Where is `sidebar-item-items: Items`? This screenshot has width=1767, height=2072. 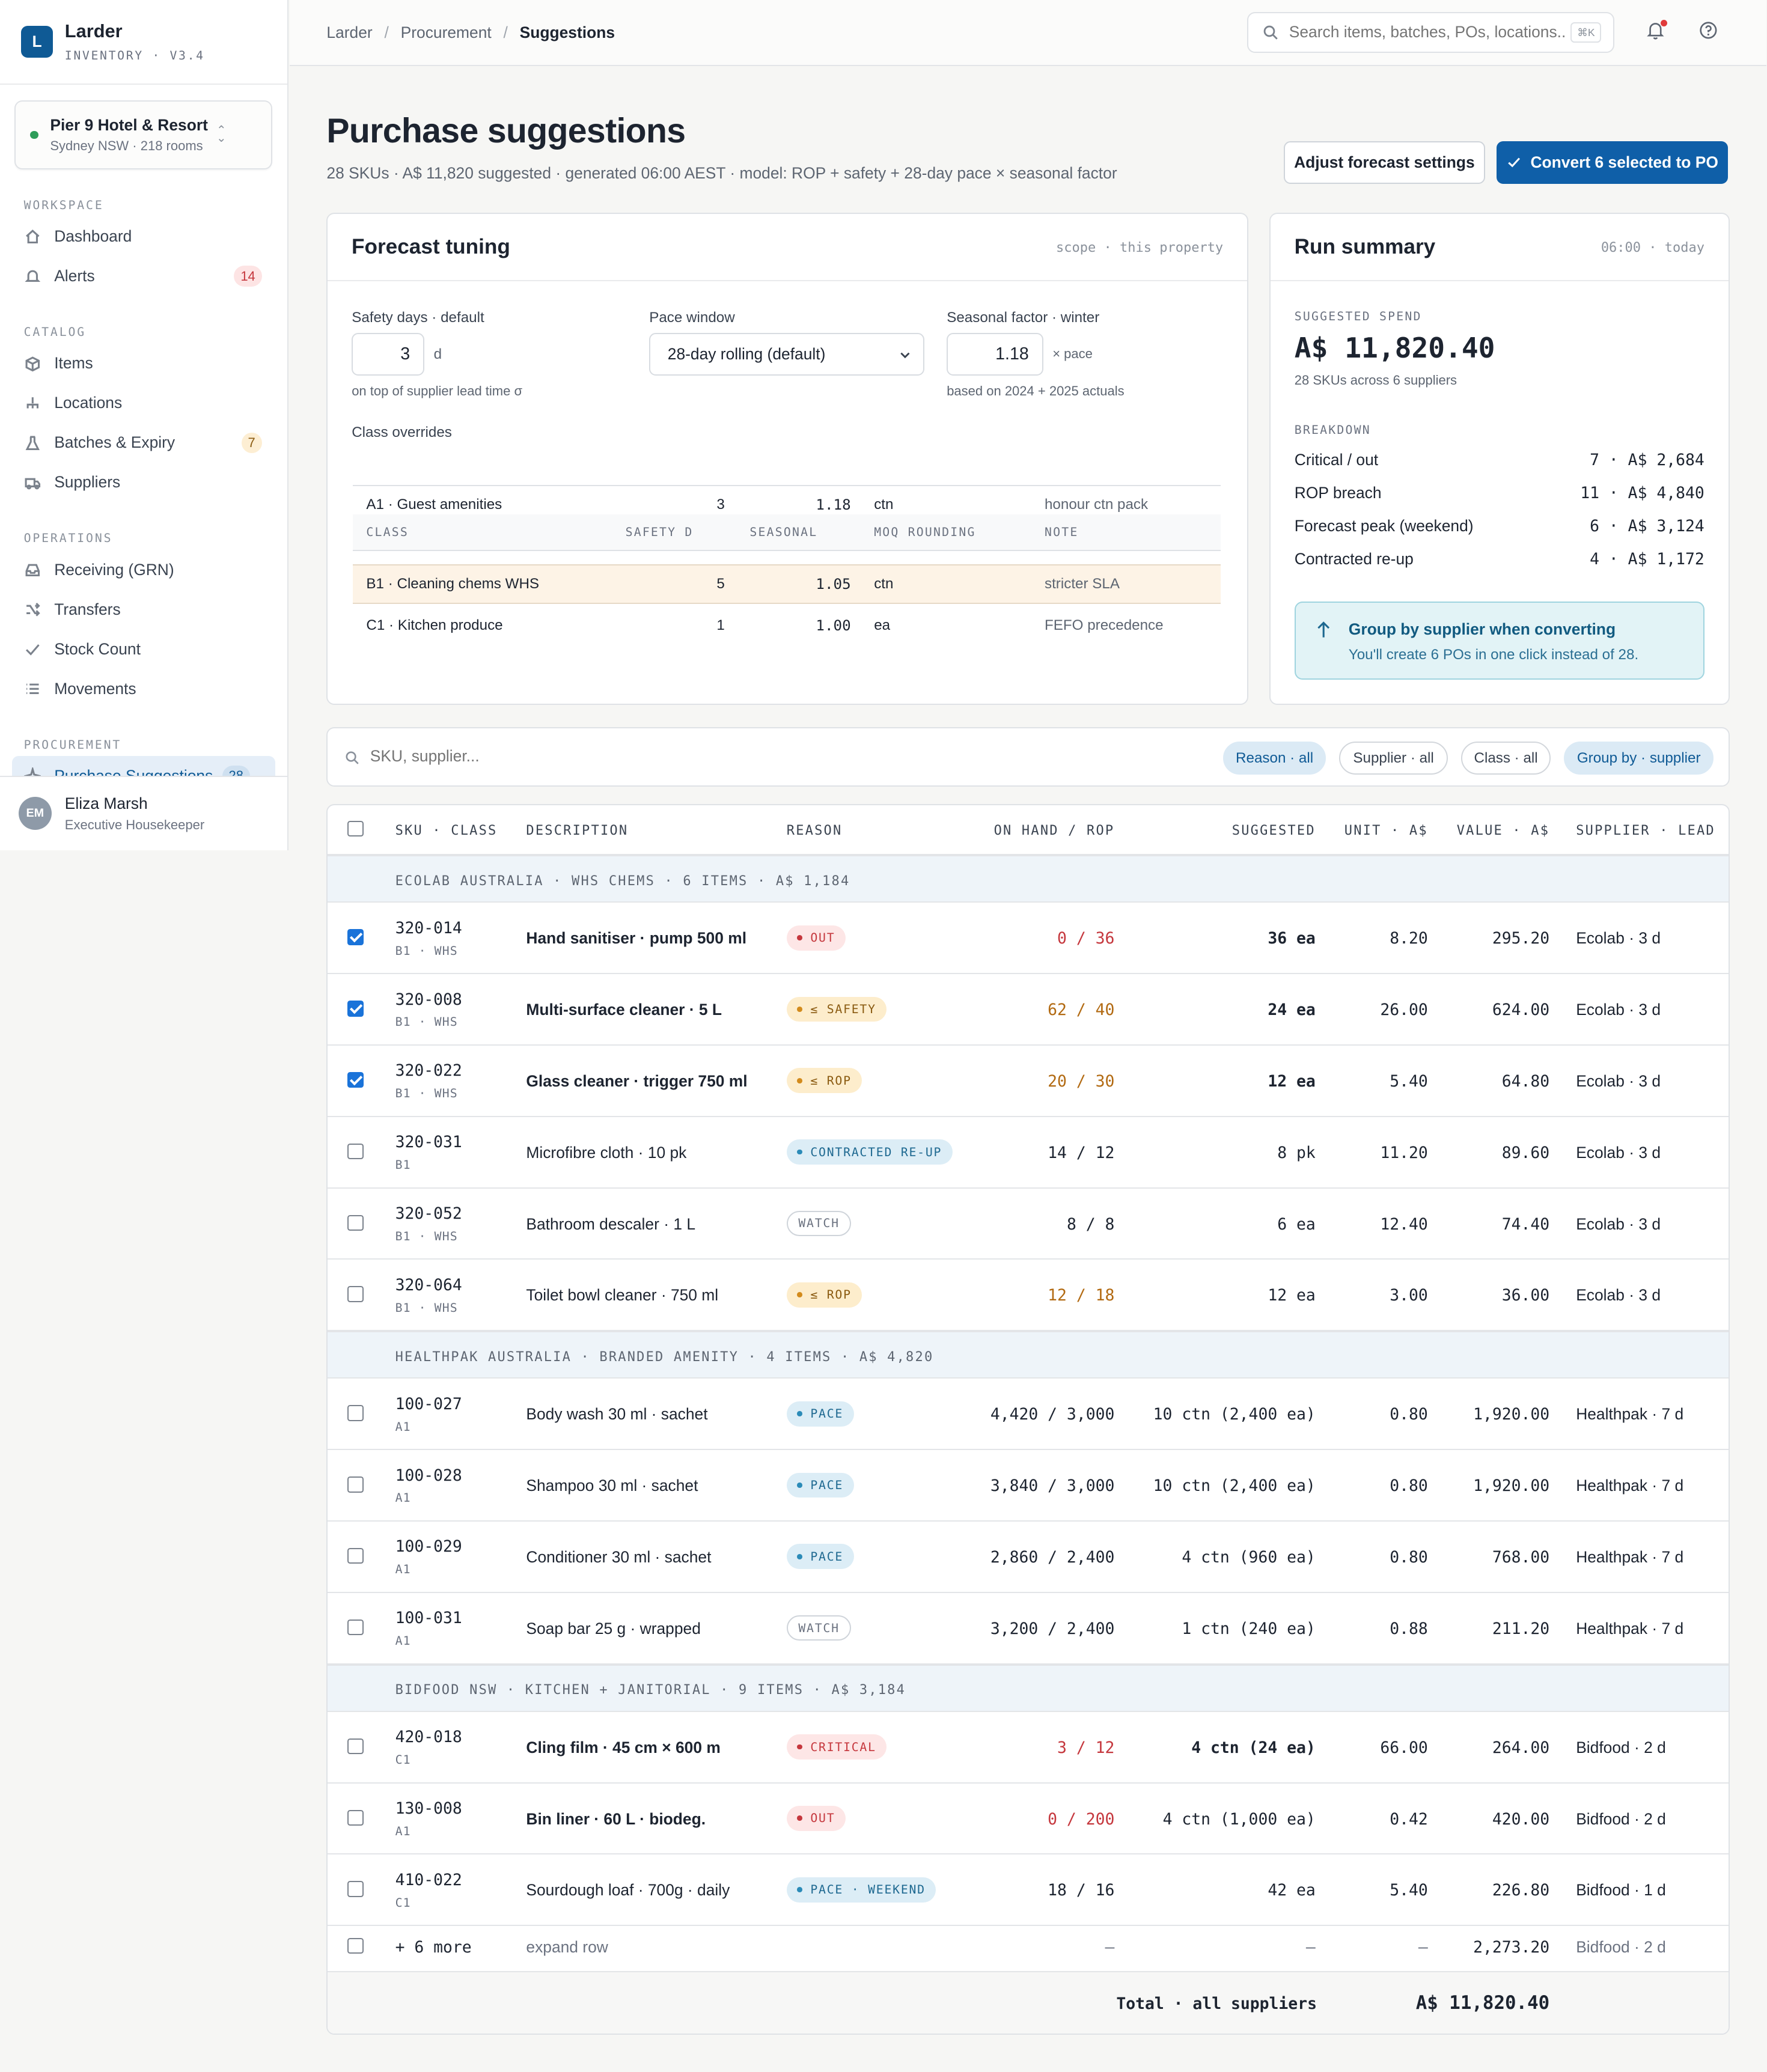
sidebar-item-items: Items is located at coordinates (143, 363).